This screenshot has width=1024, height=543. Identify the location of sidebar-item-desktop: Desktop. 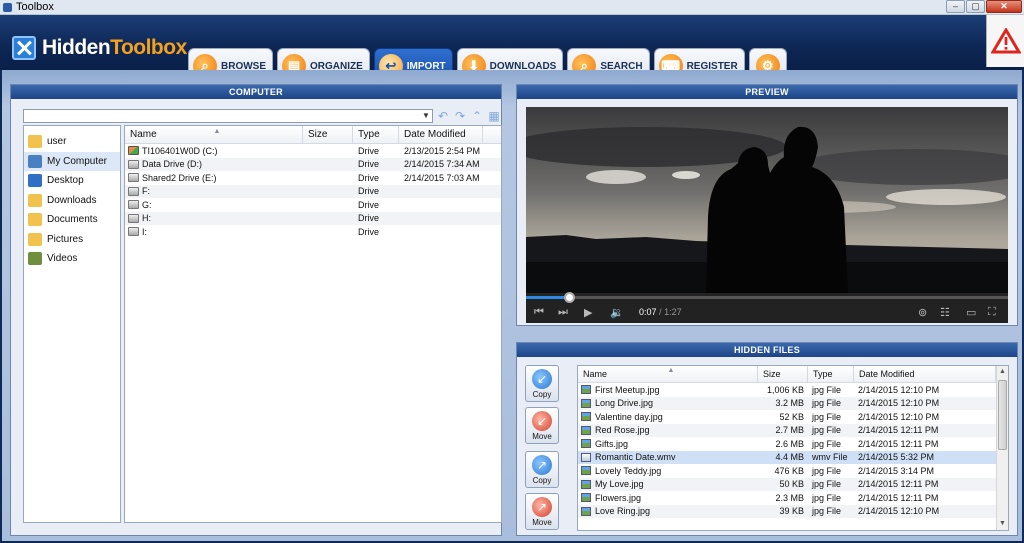
(72, 181).